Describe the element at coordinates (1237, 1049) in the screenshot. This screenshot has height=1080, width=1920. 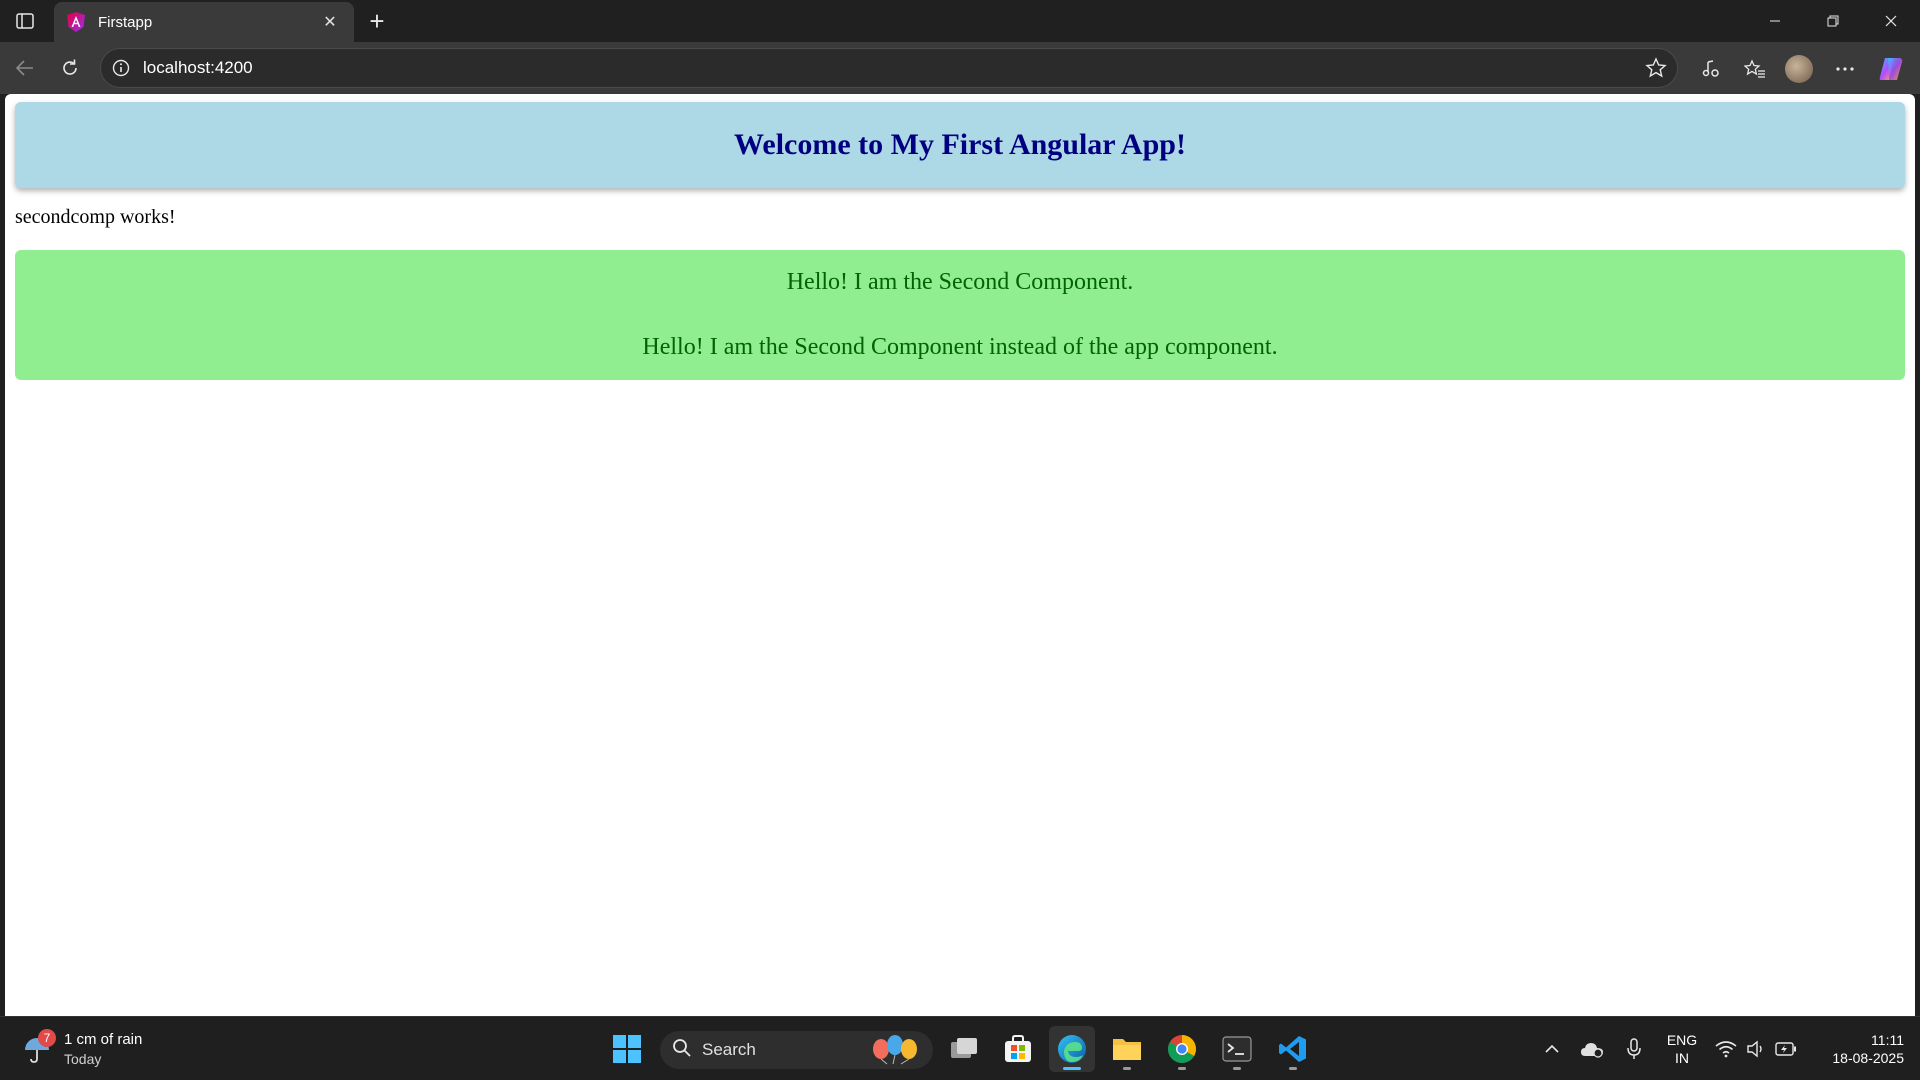
I see `terminal-icon` at that location.